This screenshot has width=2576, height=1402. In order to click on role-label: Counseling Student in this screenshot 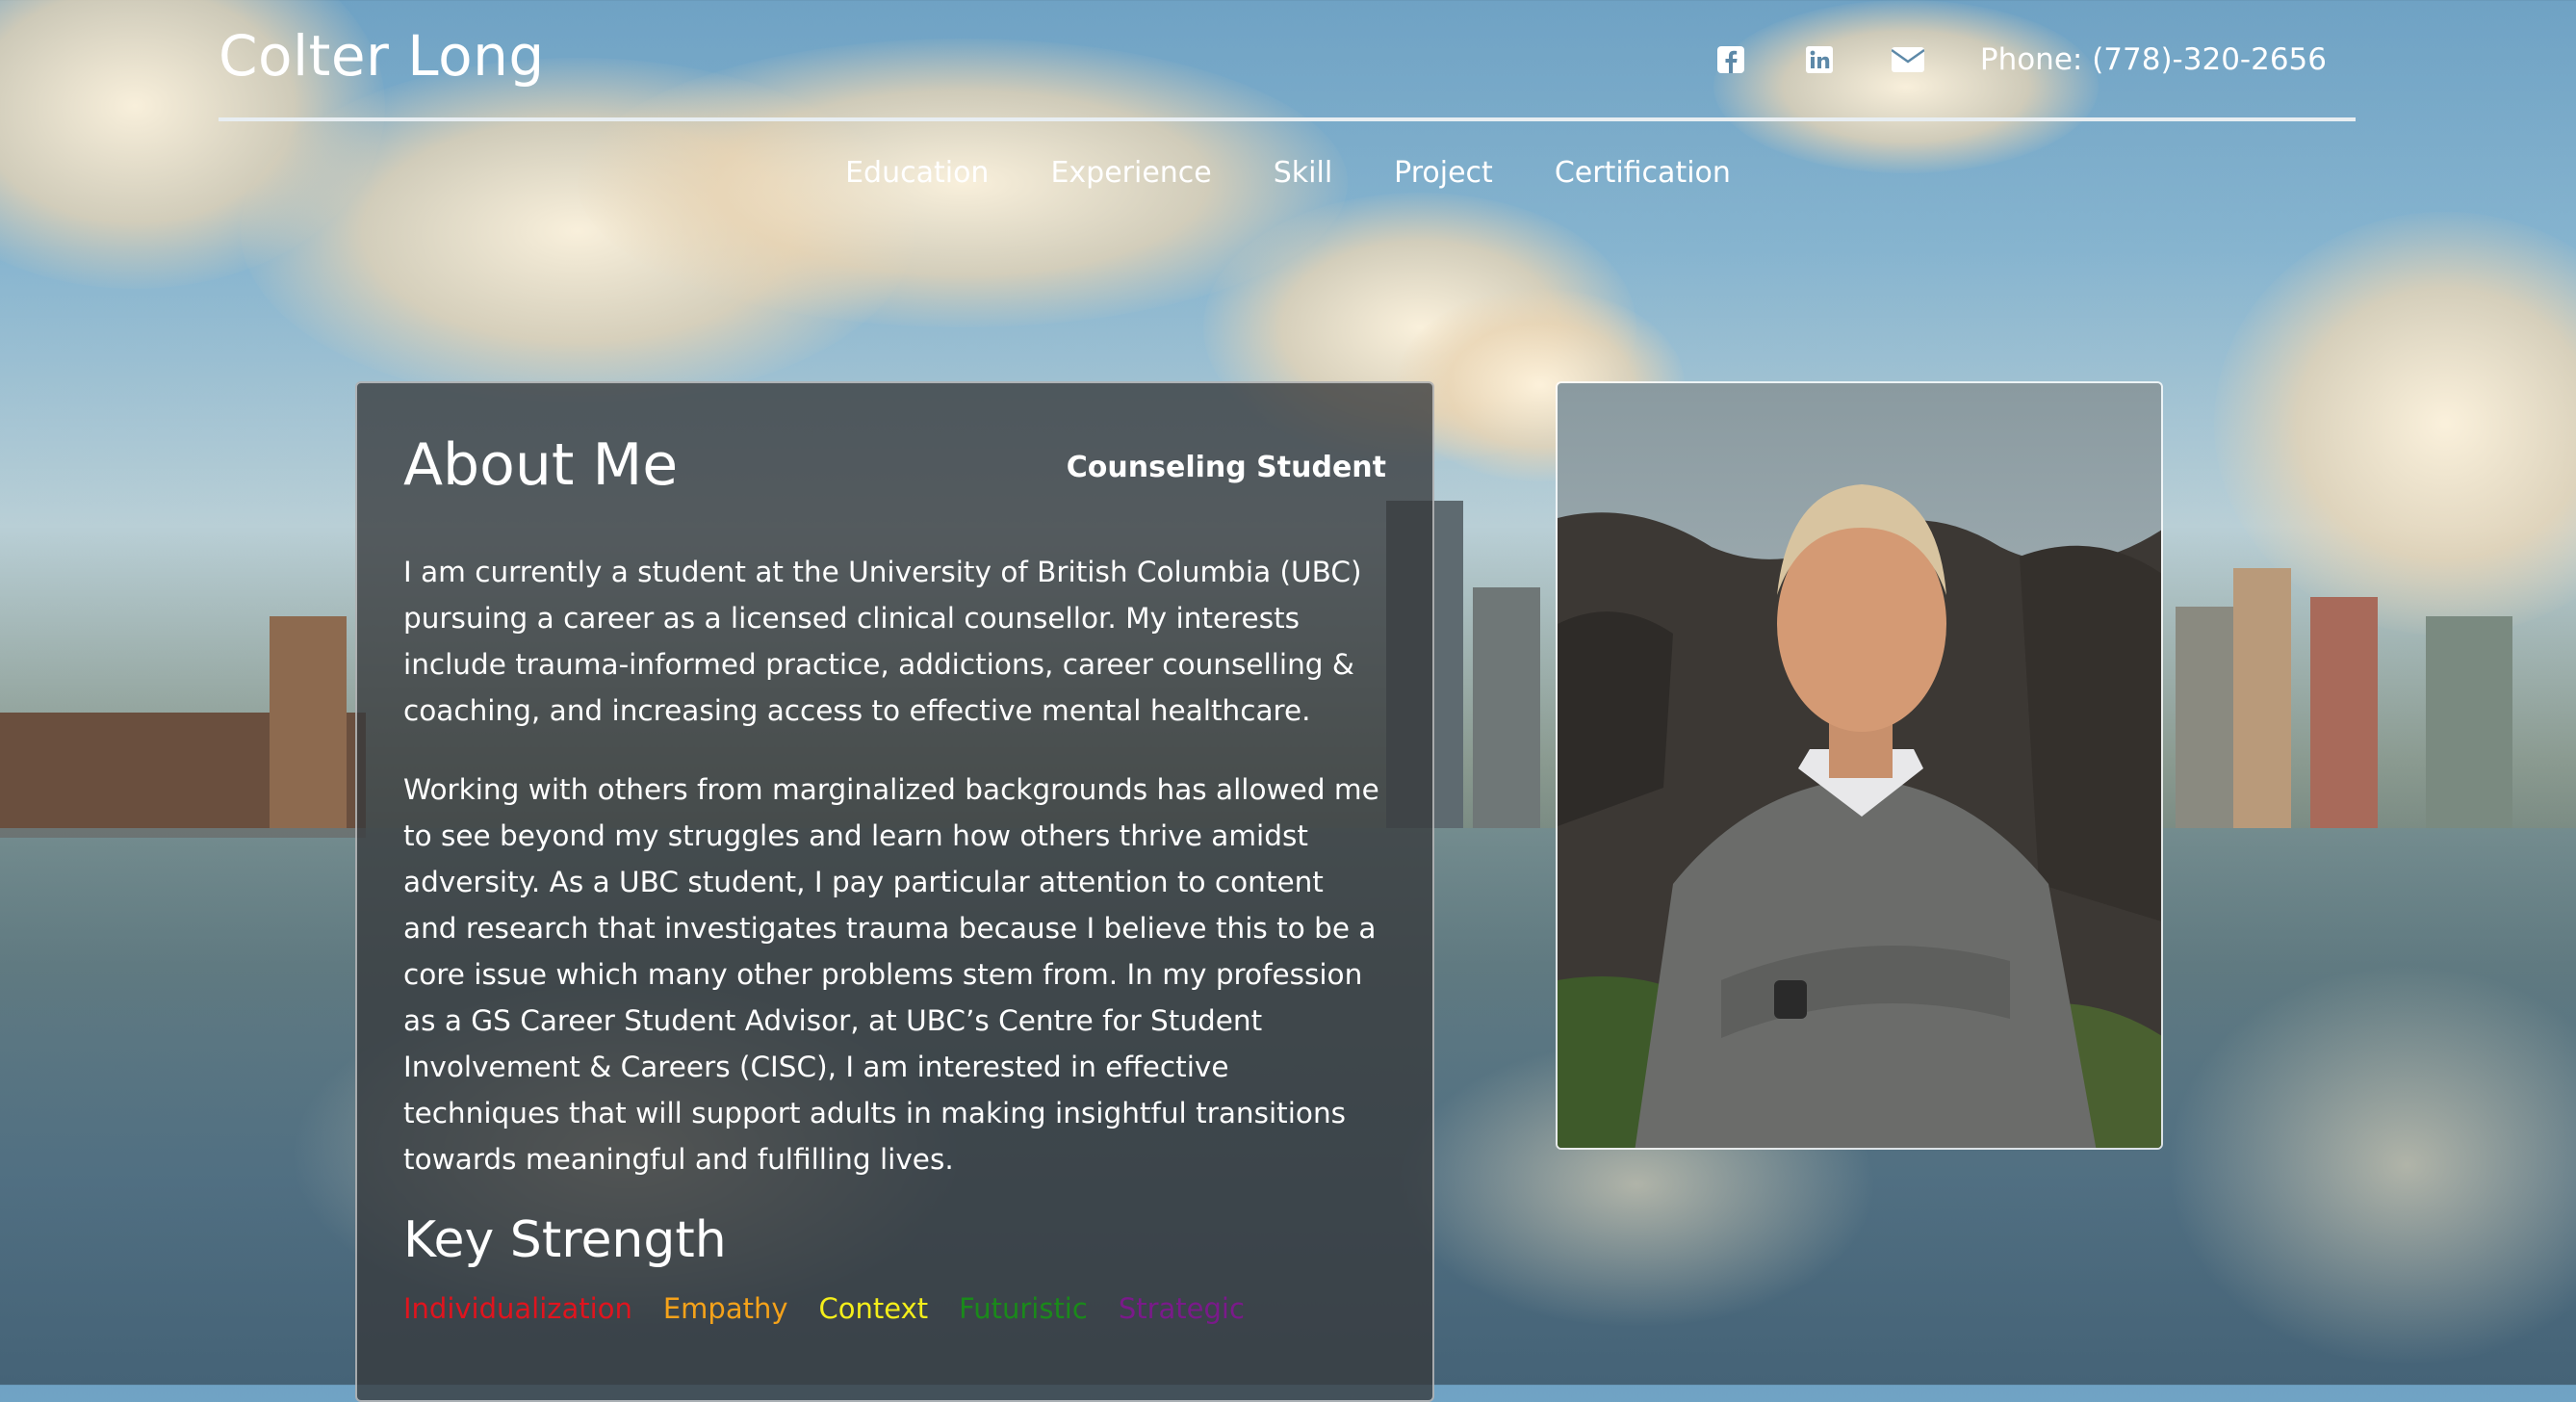, I will do `click(1226, 467)`.